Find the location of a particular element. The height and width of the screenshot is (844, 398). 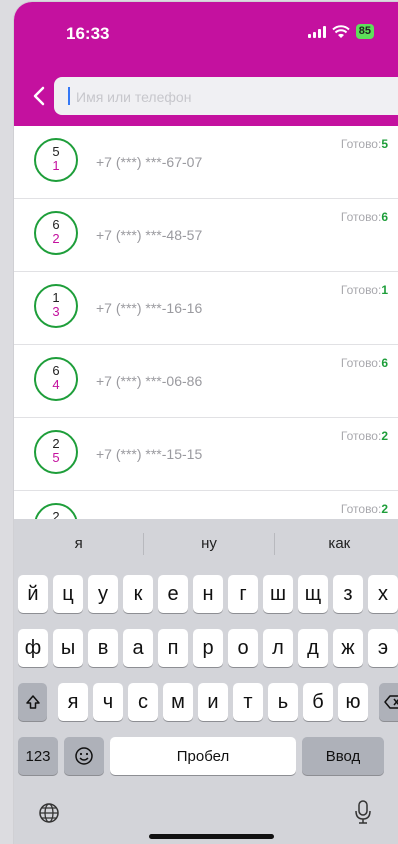

order-count-badge: 6 4 is located at coordinates (56, 379).